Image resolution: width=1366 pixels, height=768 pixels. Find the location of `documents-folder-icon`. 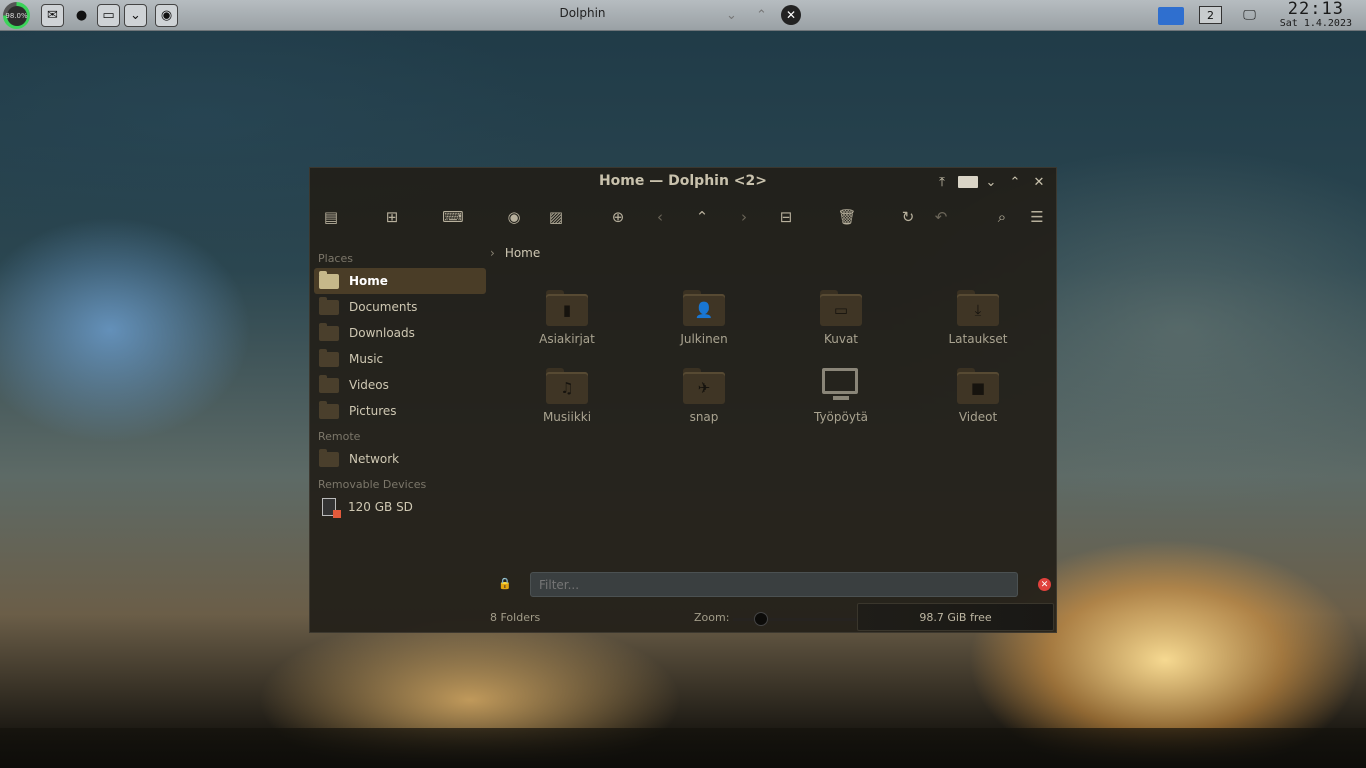

documents-folder-icon is located at coordinates (329, 305).